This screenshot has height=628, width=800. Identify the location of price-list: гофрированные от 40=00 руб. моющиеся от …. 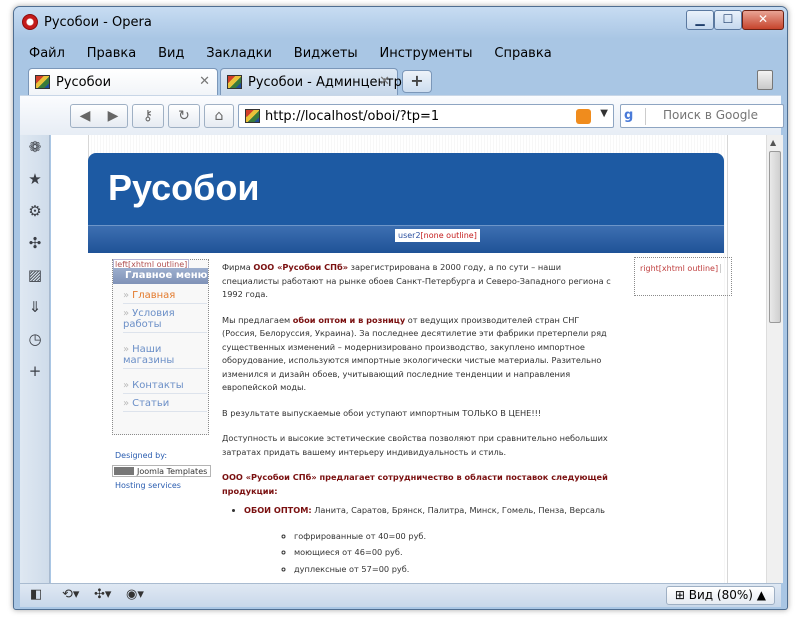
(454, 553).